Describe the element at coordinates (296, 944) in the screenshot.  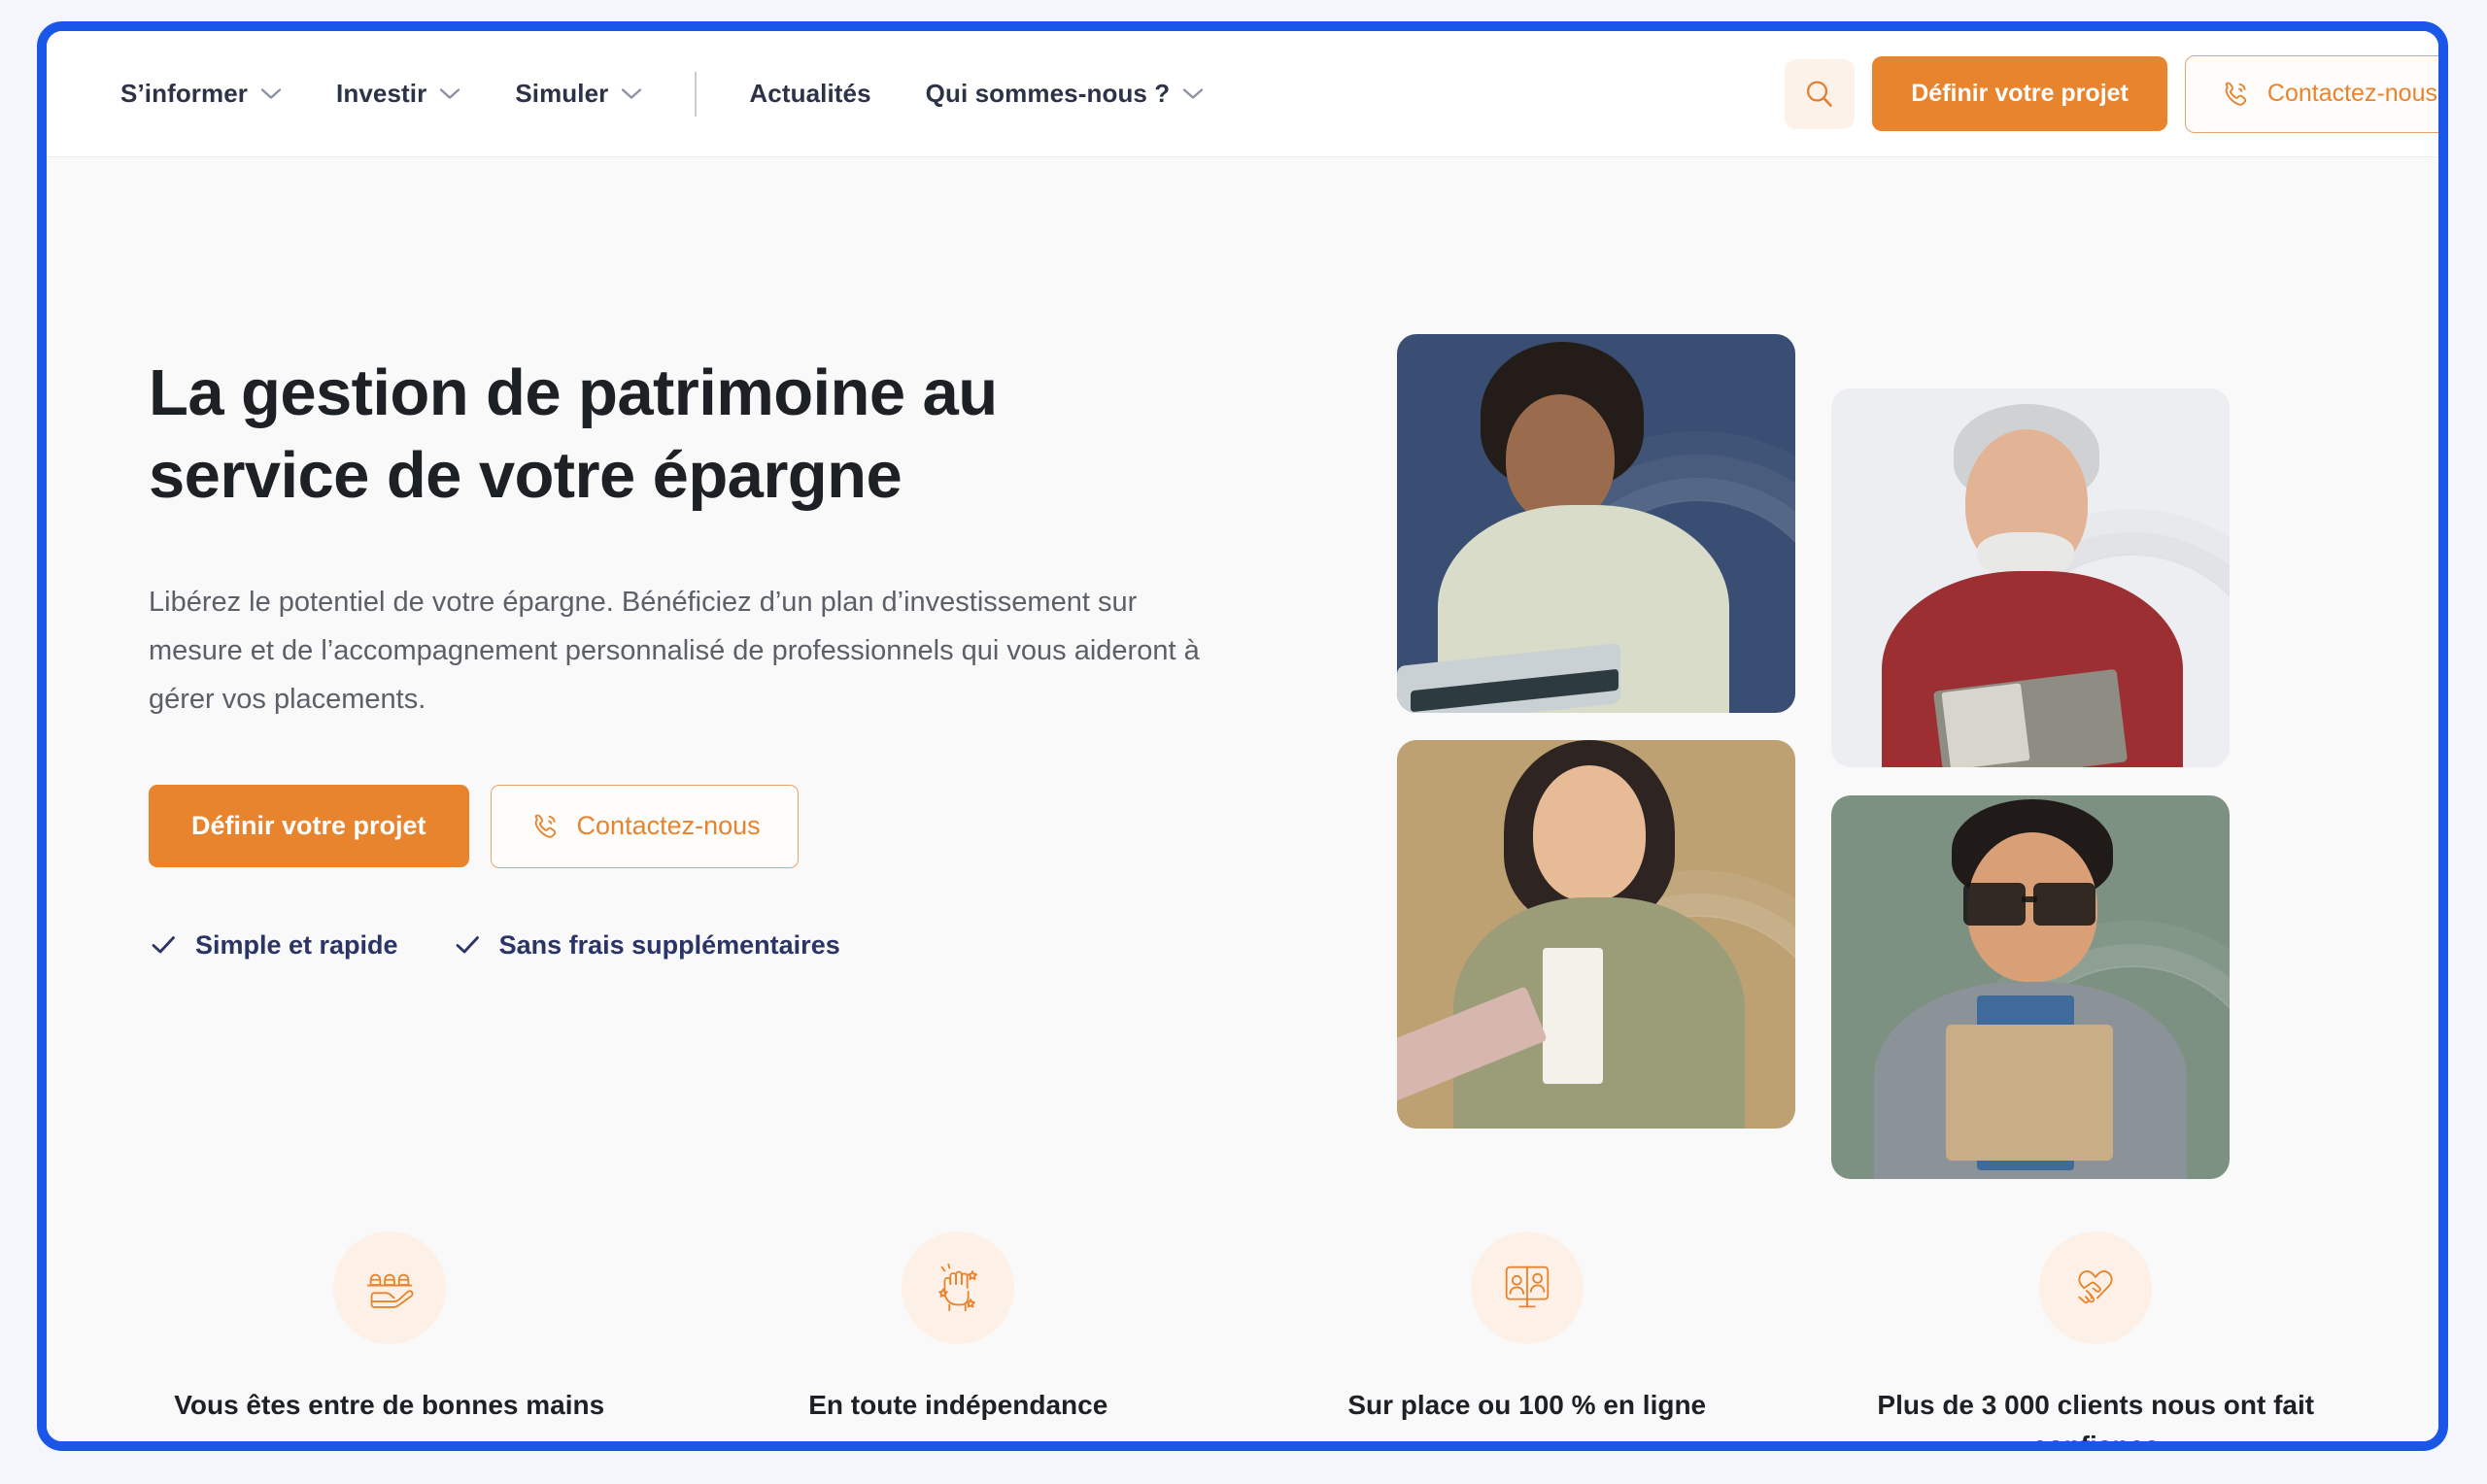
I see `benefit-label: Simple et rapide` at that location.